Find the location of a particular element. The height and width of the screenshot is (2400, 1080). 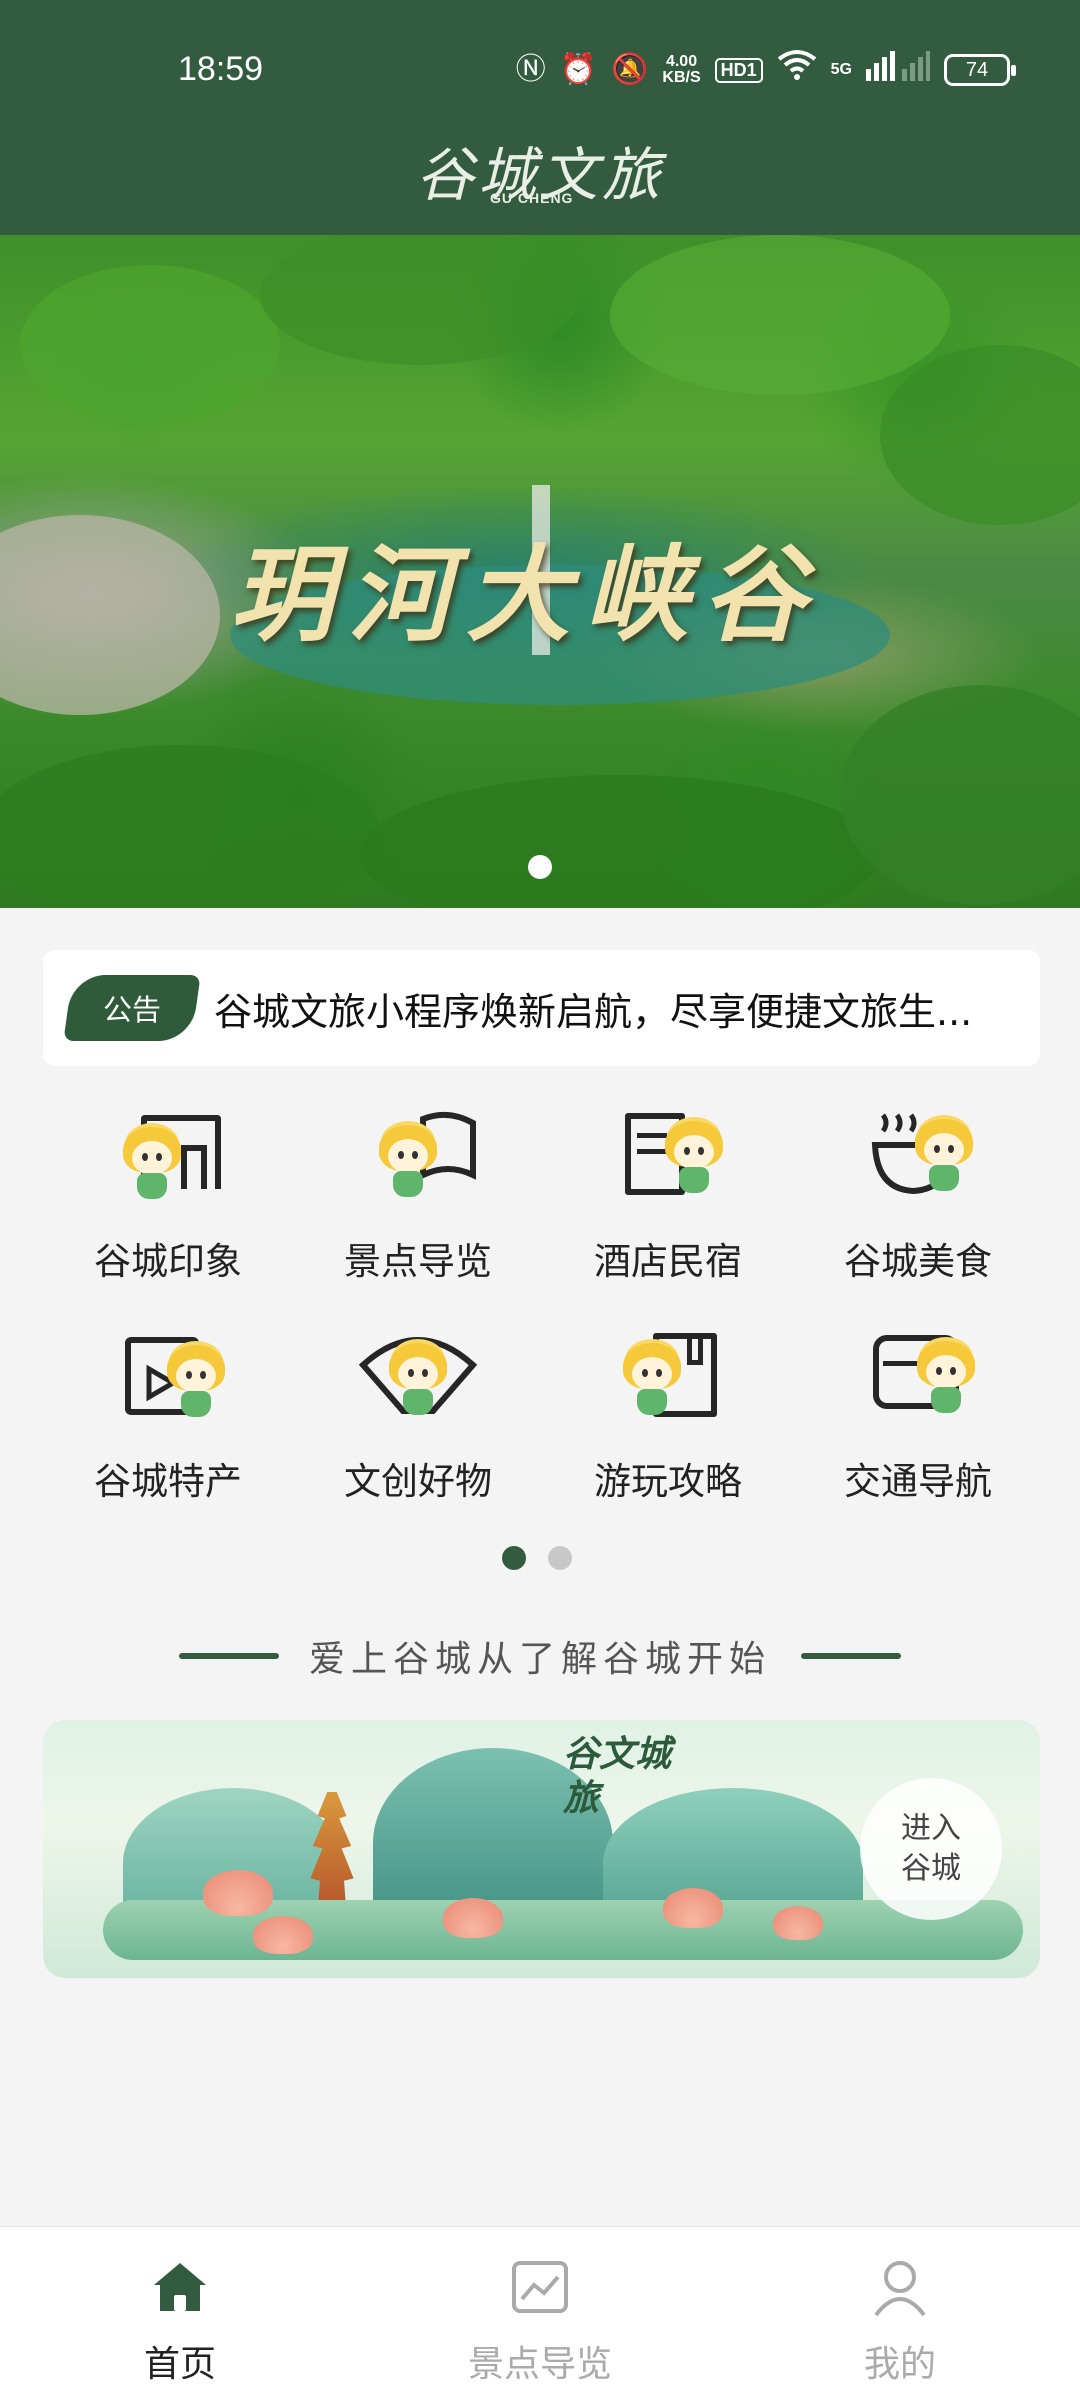

battery-icon: 74 is located at coordinates (980, 70).